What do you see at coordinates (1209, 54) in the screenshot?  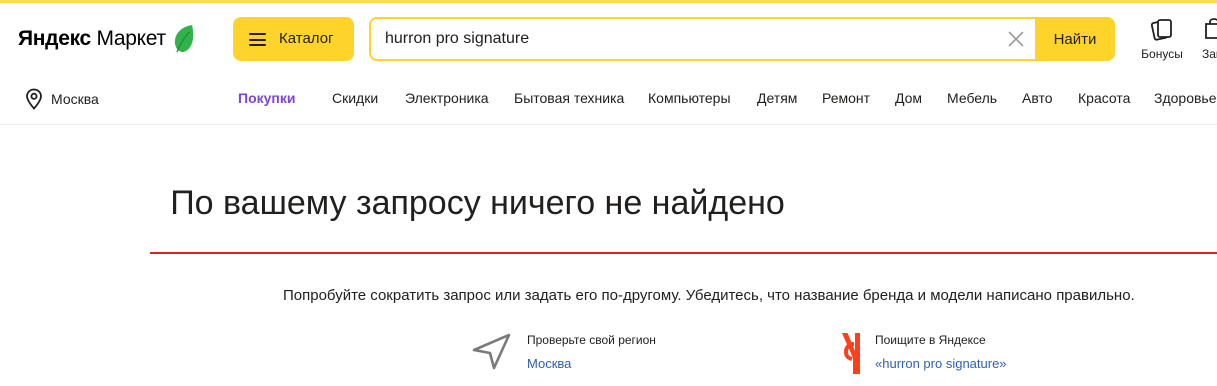 I see `orders-label: Заказы` at bounding box center [1209, 54].